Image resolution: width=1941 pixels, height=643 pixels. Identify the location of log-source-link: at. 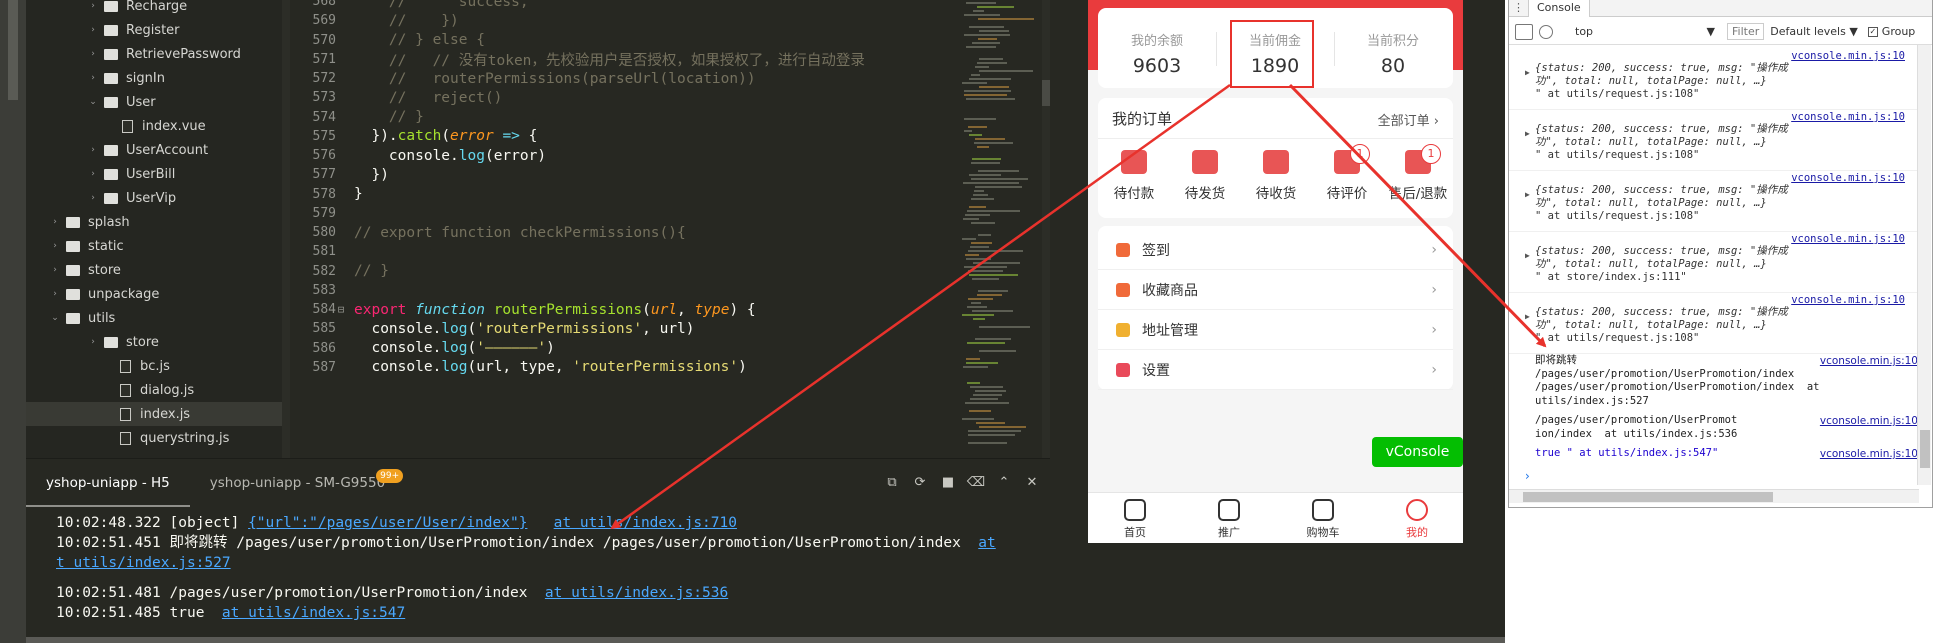
(986, 543).